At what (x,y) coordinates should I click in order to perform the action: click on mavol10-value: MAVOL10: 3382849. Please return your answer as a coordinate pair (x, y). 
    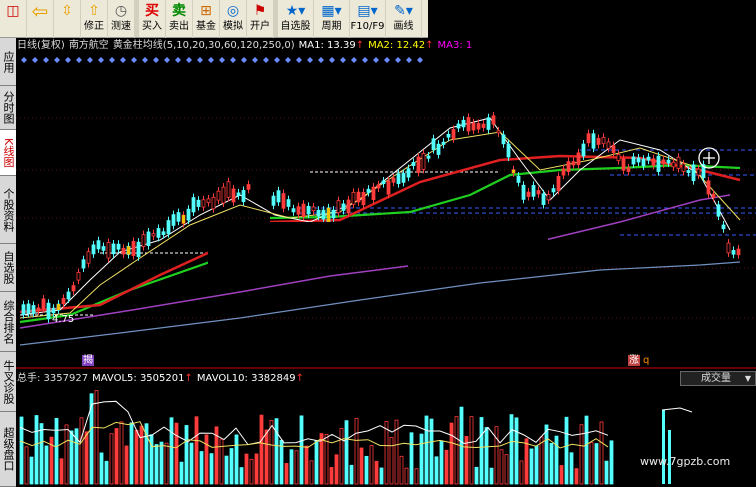
    Looking at the image, I should click on (246, 378).